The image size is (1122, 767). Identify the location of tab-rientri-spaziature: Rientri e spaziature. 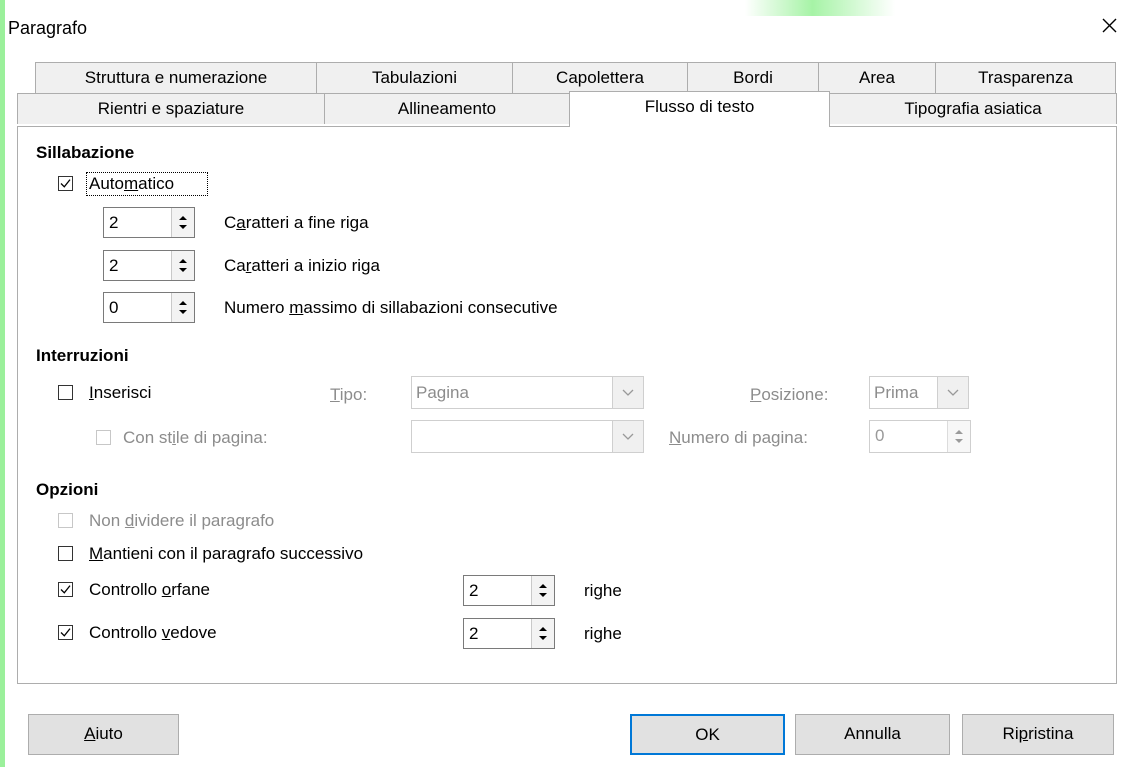
(171, 108).